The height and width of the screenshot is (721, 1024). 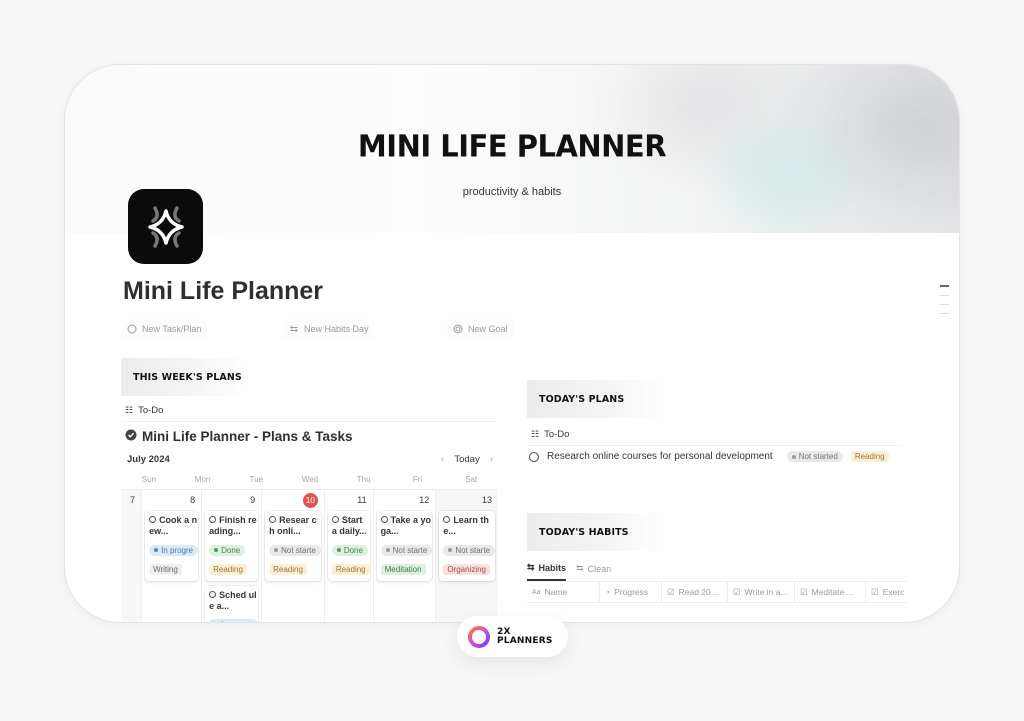 I want to click on task-card: Learn the... Not starte Organizing, so click(x=467, y=546).